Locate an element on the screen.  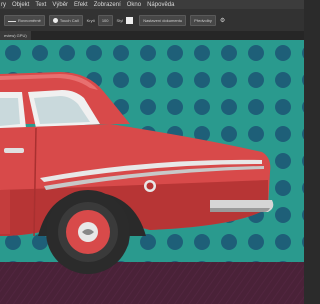
brush-name: Touch Call is located at coordinates (69, 20).